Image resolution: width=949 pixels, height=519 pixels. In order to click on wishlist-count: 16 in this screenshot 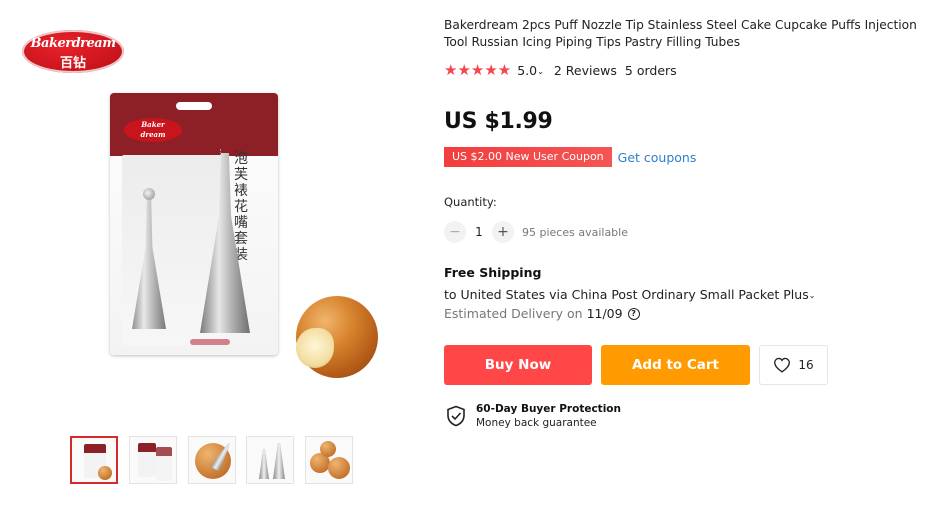, I will do `click(806, 365)`.